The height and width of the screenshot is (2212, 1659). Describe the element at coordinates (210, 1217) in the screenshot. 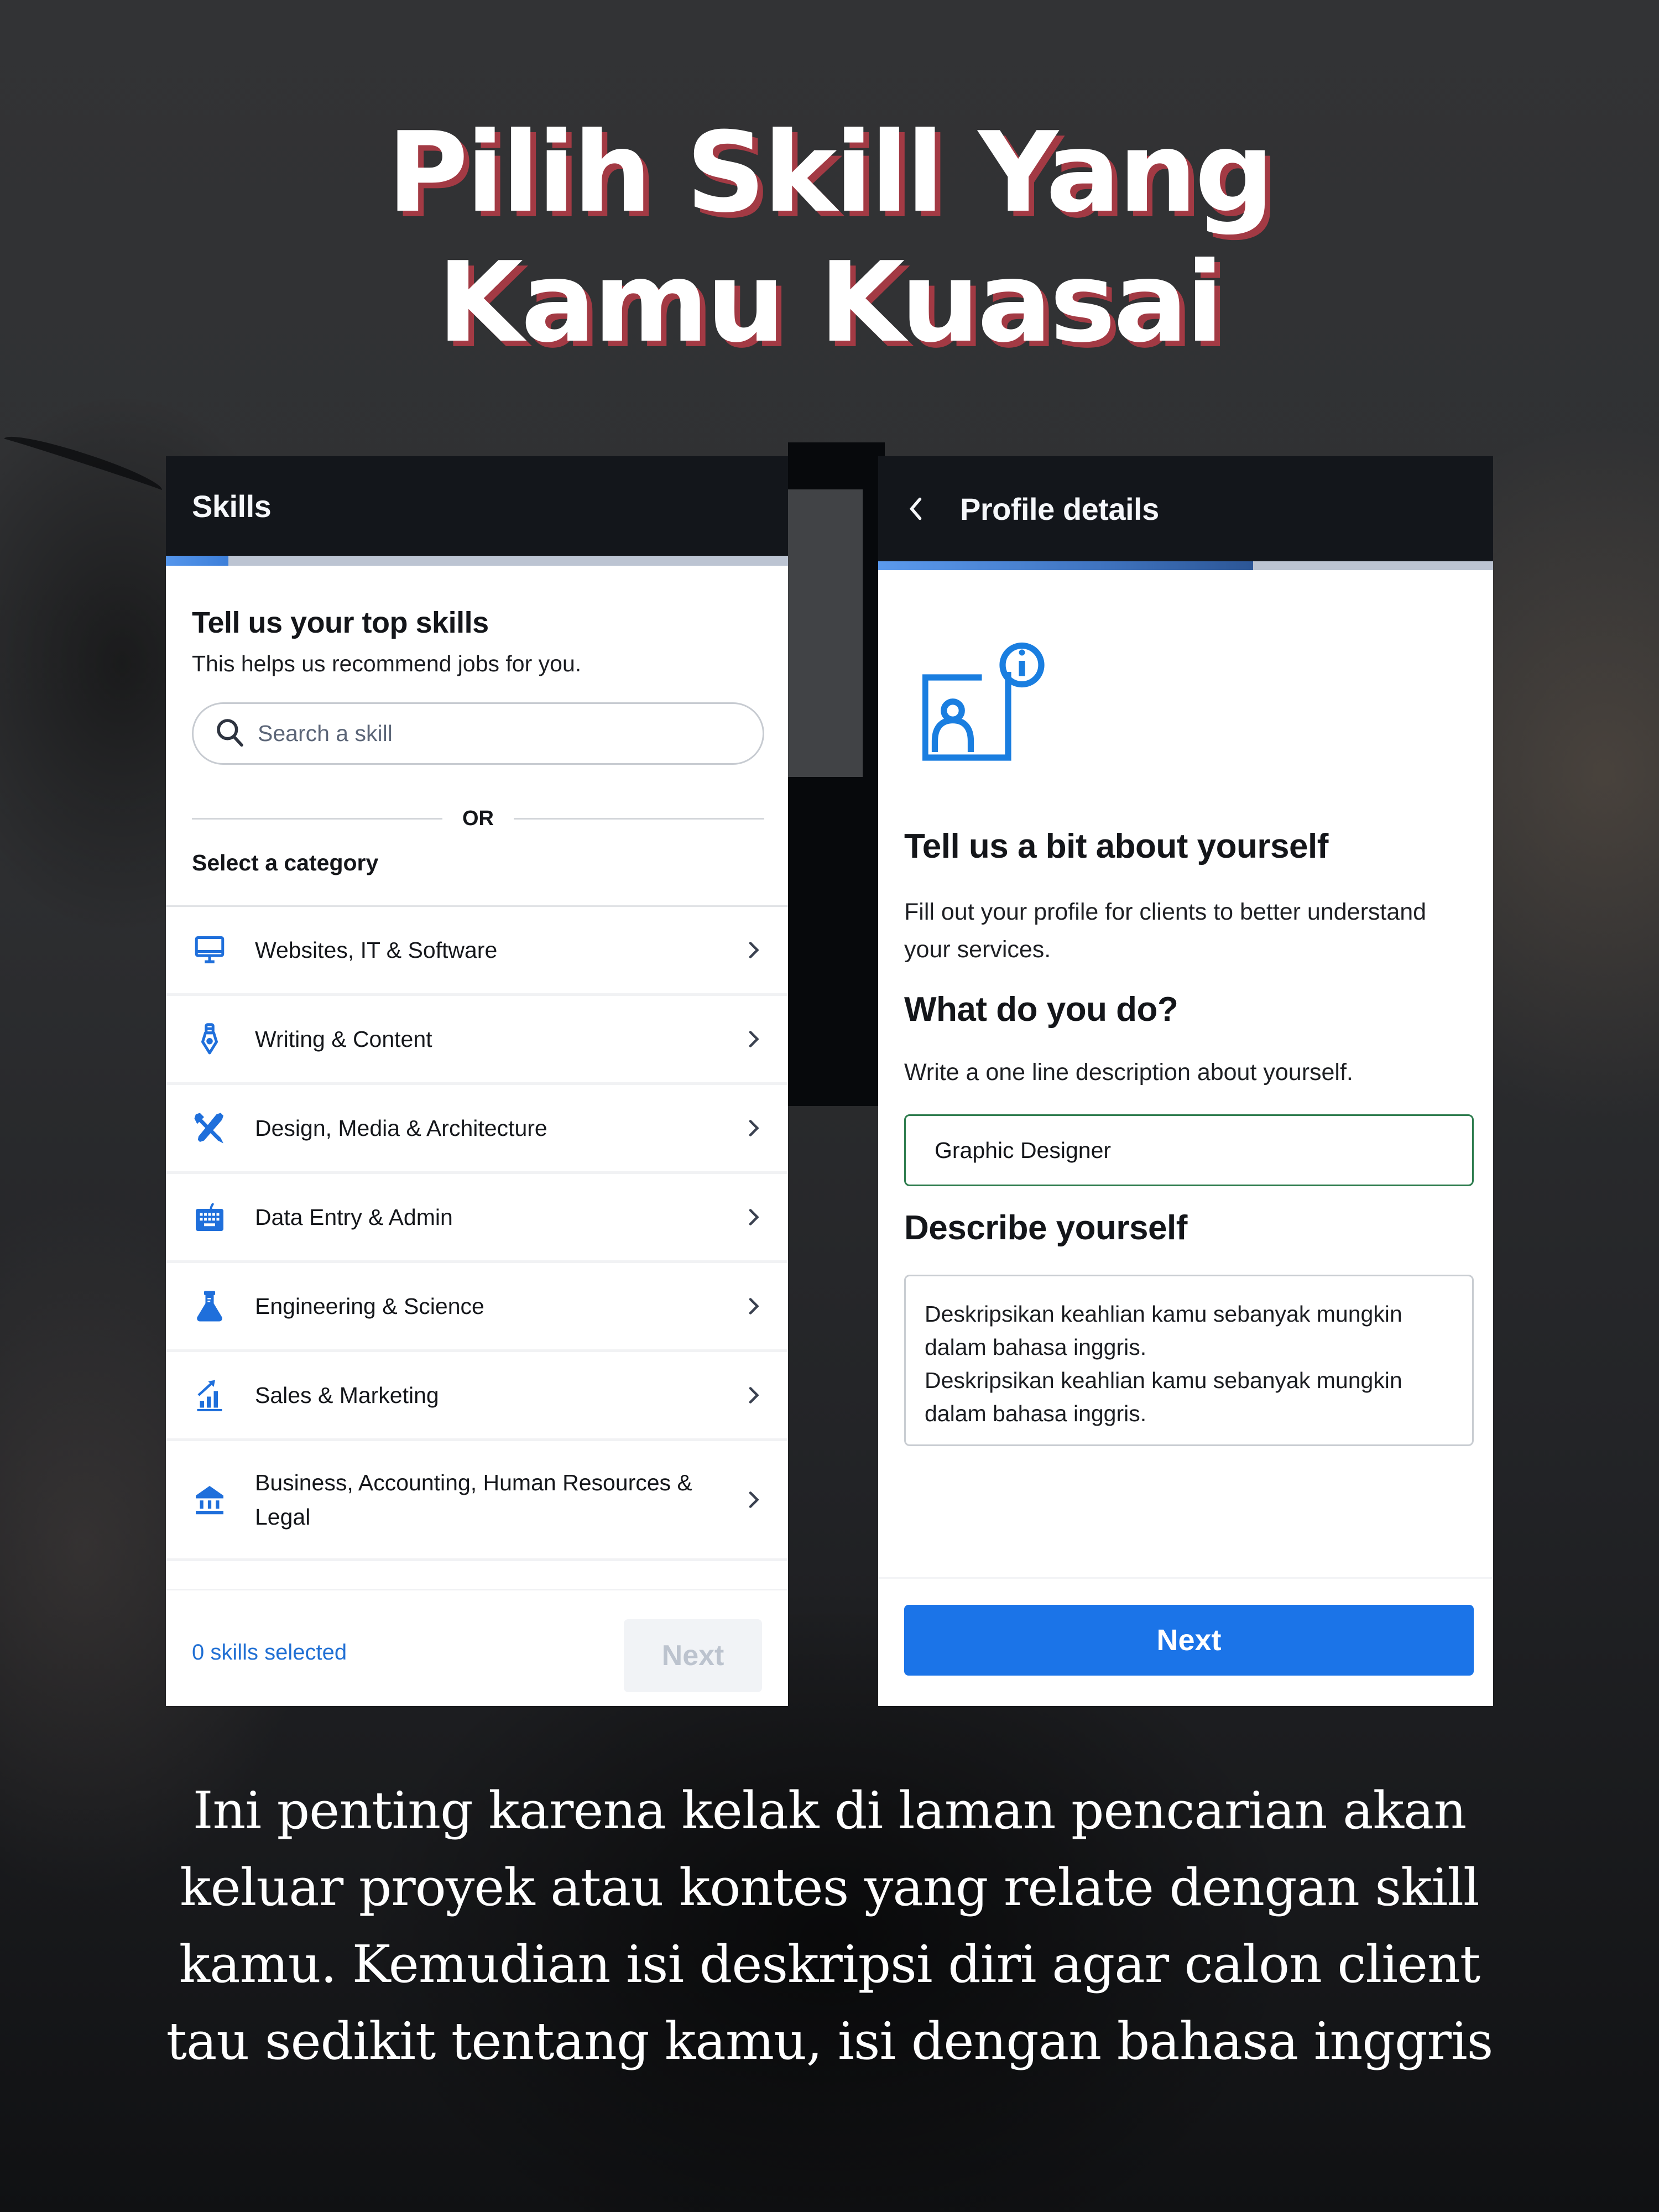

I see `keyboard-icon` at that location.